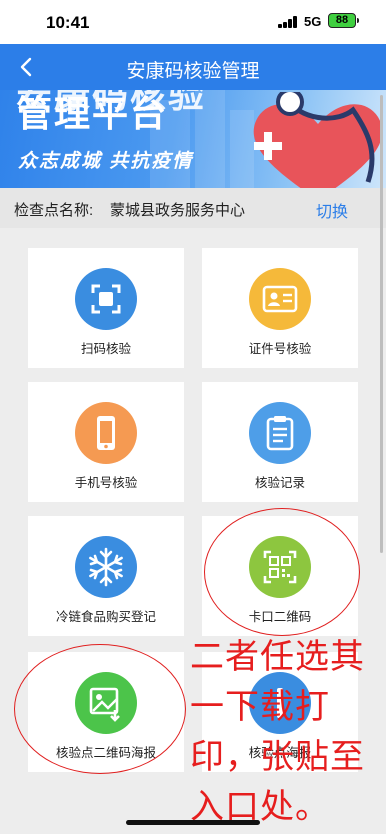 The height and width of the screenshot is (834, 386). I want to click on nav-bar: 安康码核验管理, so click(193, 67).